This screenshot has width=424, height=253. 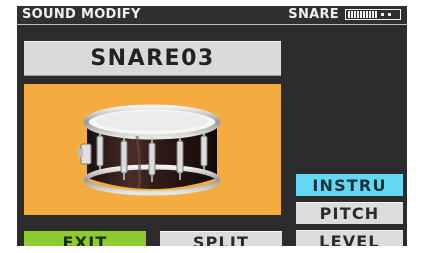 What do you see at coordinates (349, 238) in the screenshot?
I see `level-button: LEVEL` at bounding box center [349, 238].